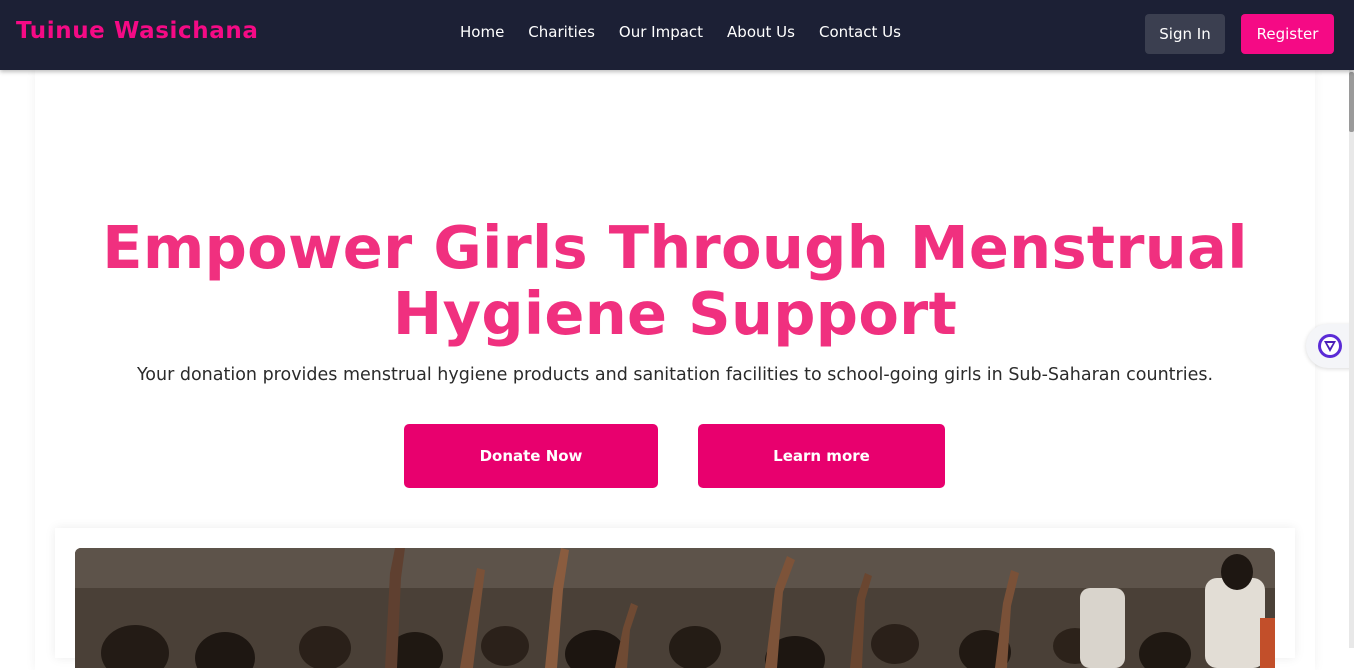  Describe the element at coordinates (860, 32) in the screenshot. I see `nav-link-contact-us: Contact Us` at that location.